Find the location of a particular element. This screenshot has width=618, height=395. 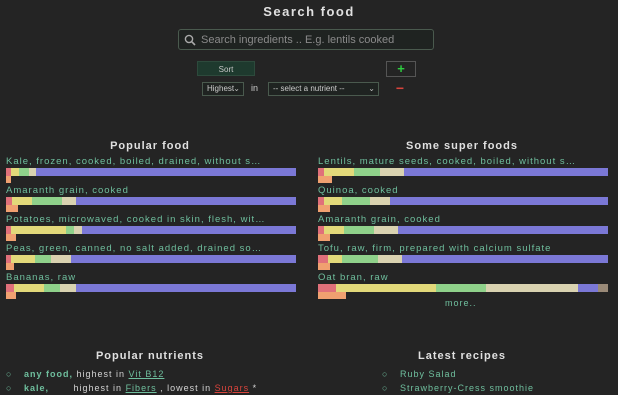

nutrient-subject: any food, is located at coordinates (48, 374).